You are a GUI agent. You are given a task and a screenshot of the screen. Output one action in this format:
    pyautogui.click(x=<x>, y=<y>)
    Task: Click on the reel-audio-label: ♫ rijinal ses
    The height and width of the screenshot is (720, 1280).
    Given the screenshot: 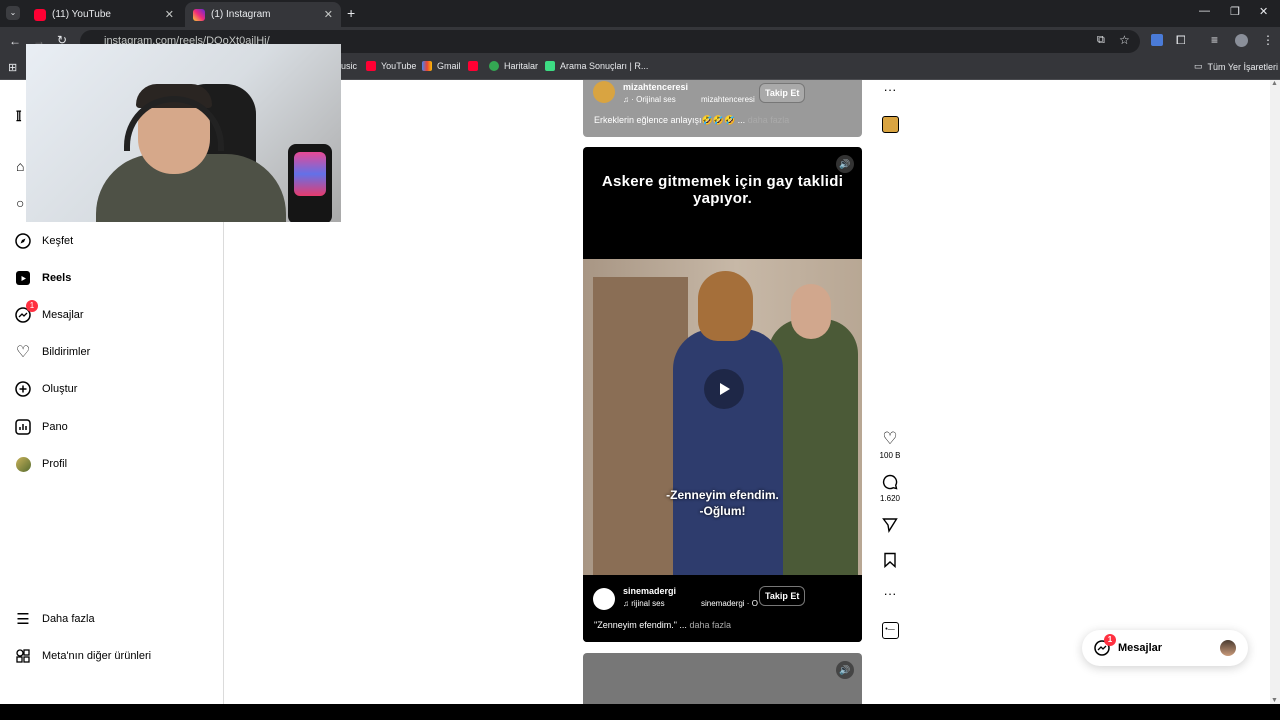 What is the action you would take?
    pyautogui.click(x=644, y=603)
    